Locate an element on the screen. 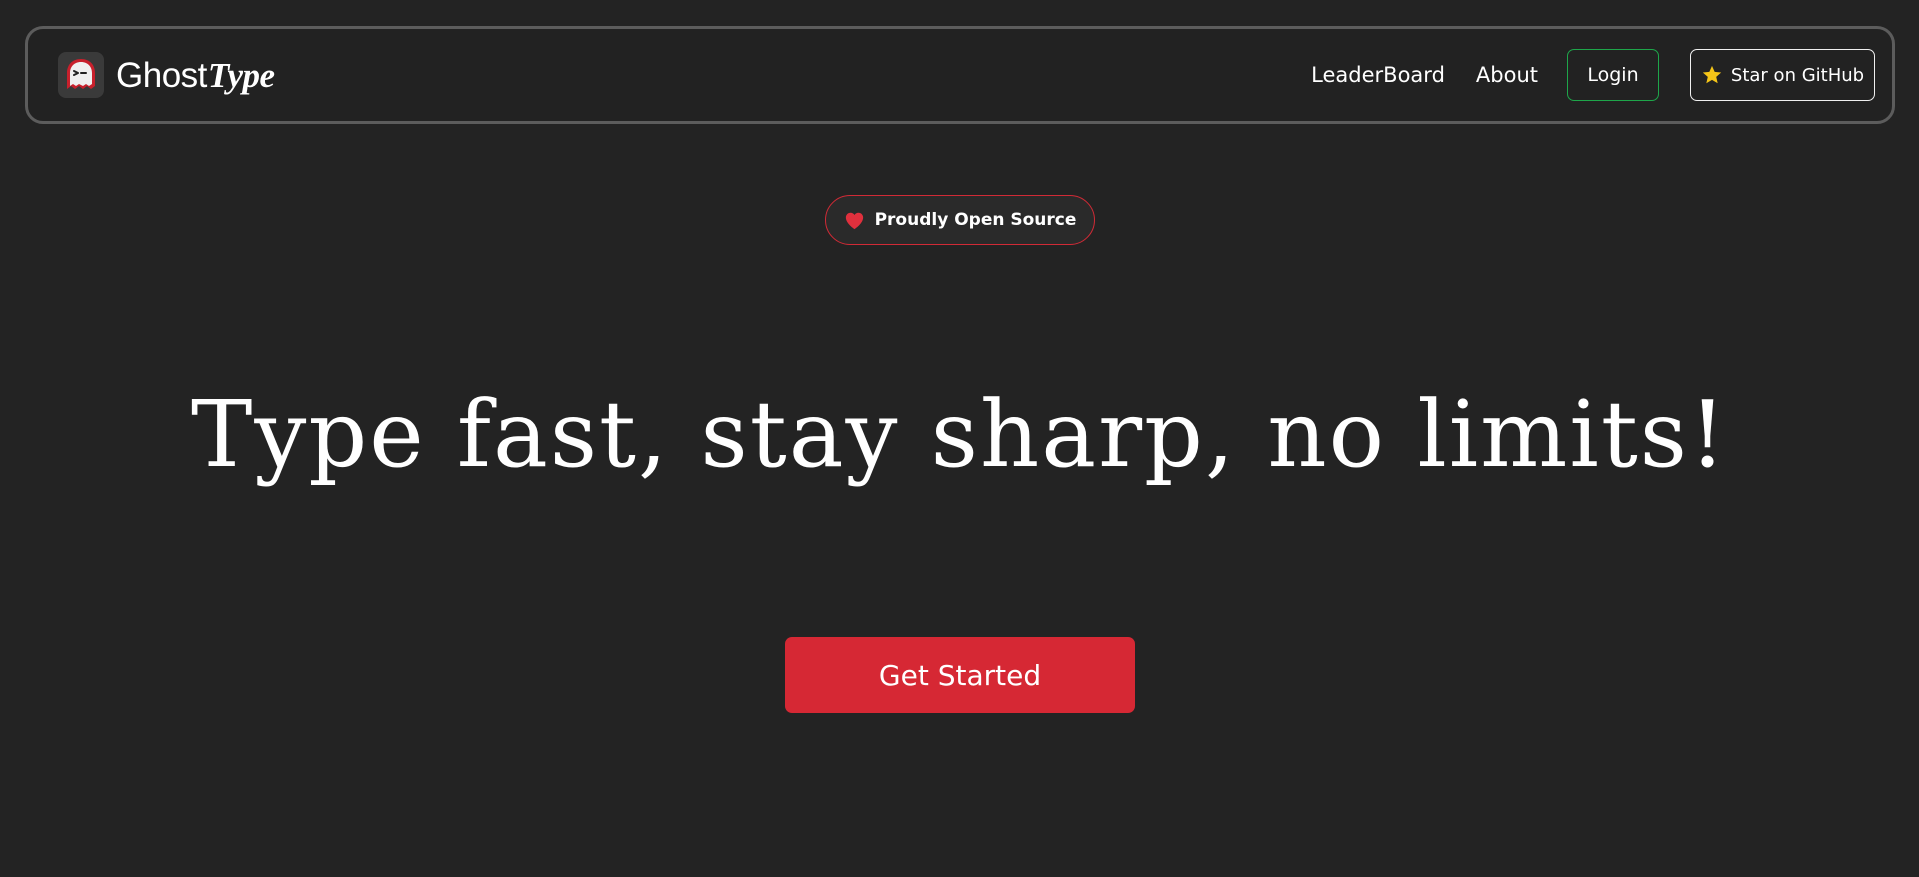 This screenshot has height=877, width=1919. brand: Ghost Type is located at coordinates (166, 75).